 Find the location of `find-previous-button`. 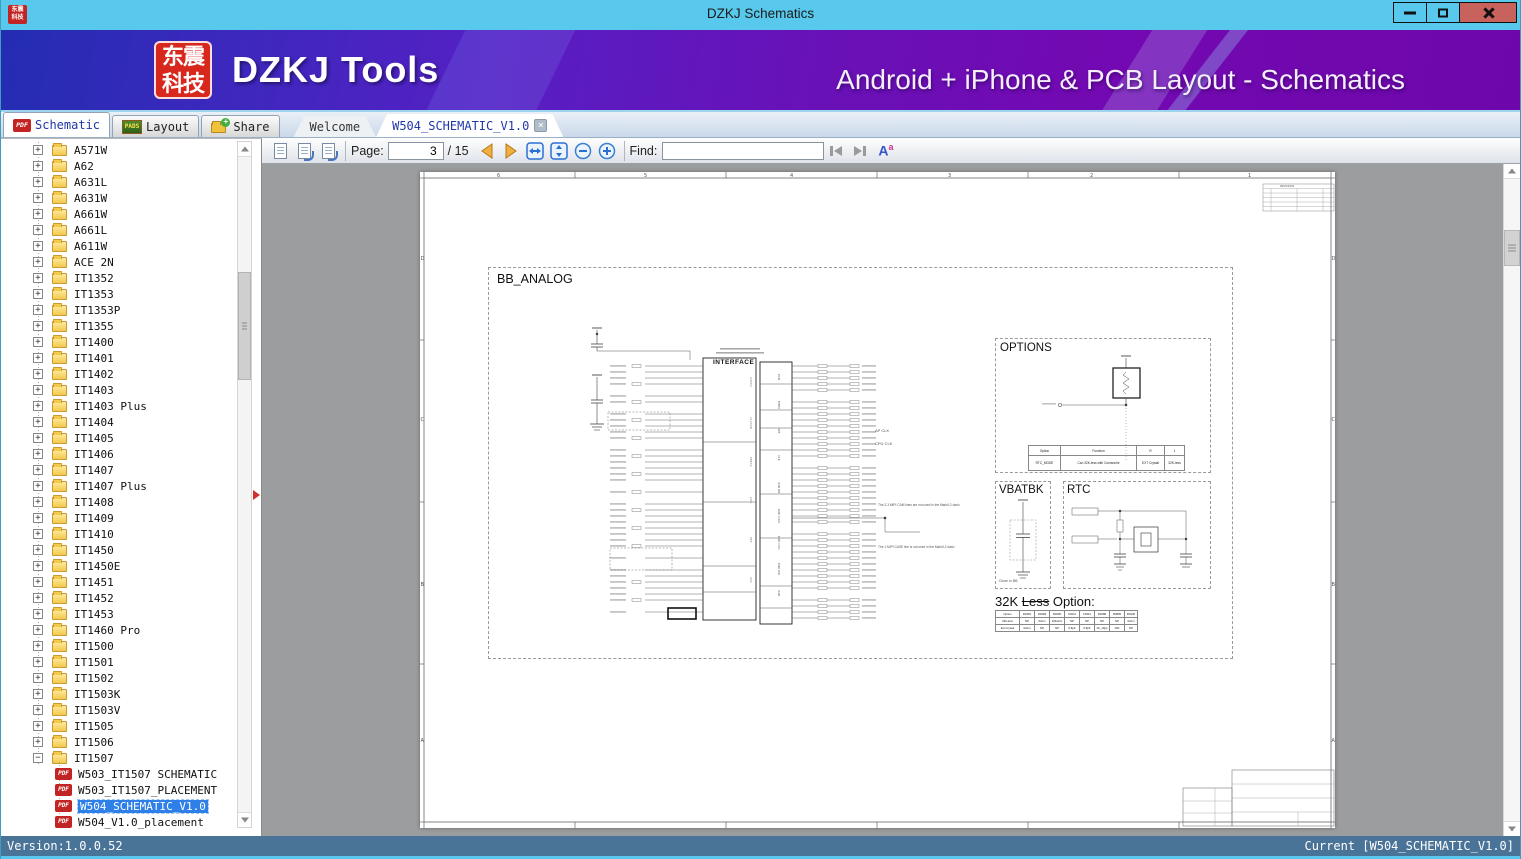

find-previous-button is located at coordinates (836, 151).